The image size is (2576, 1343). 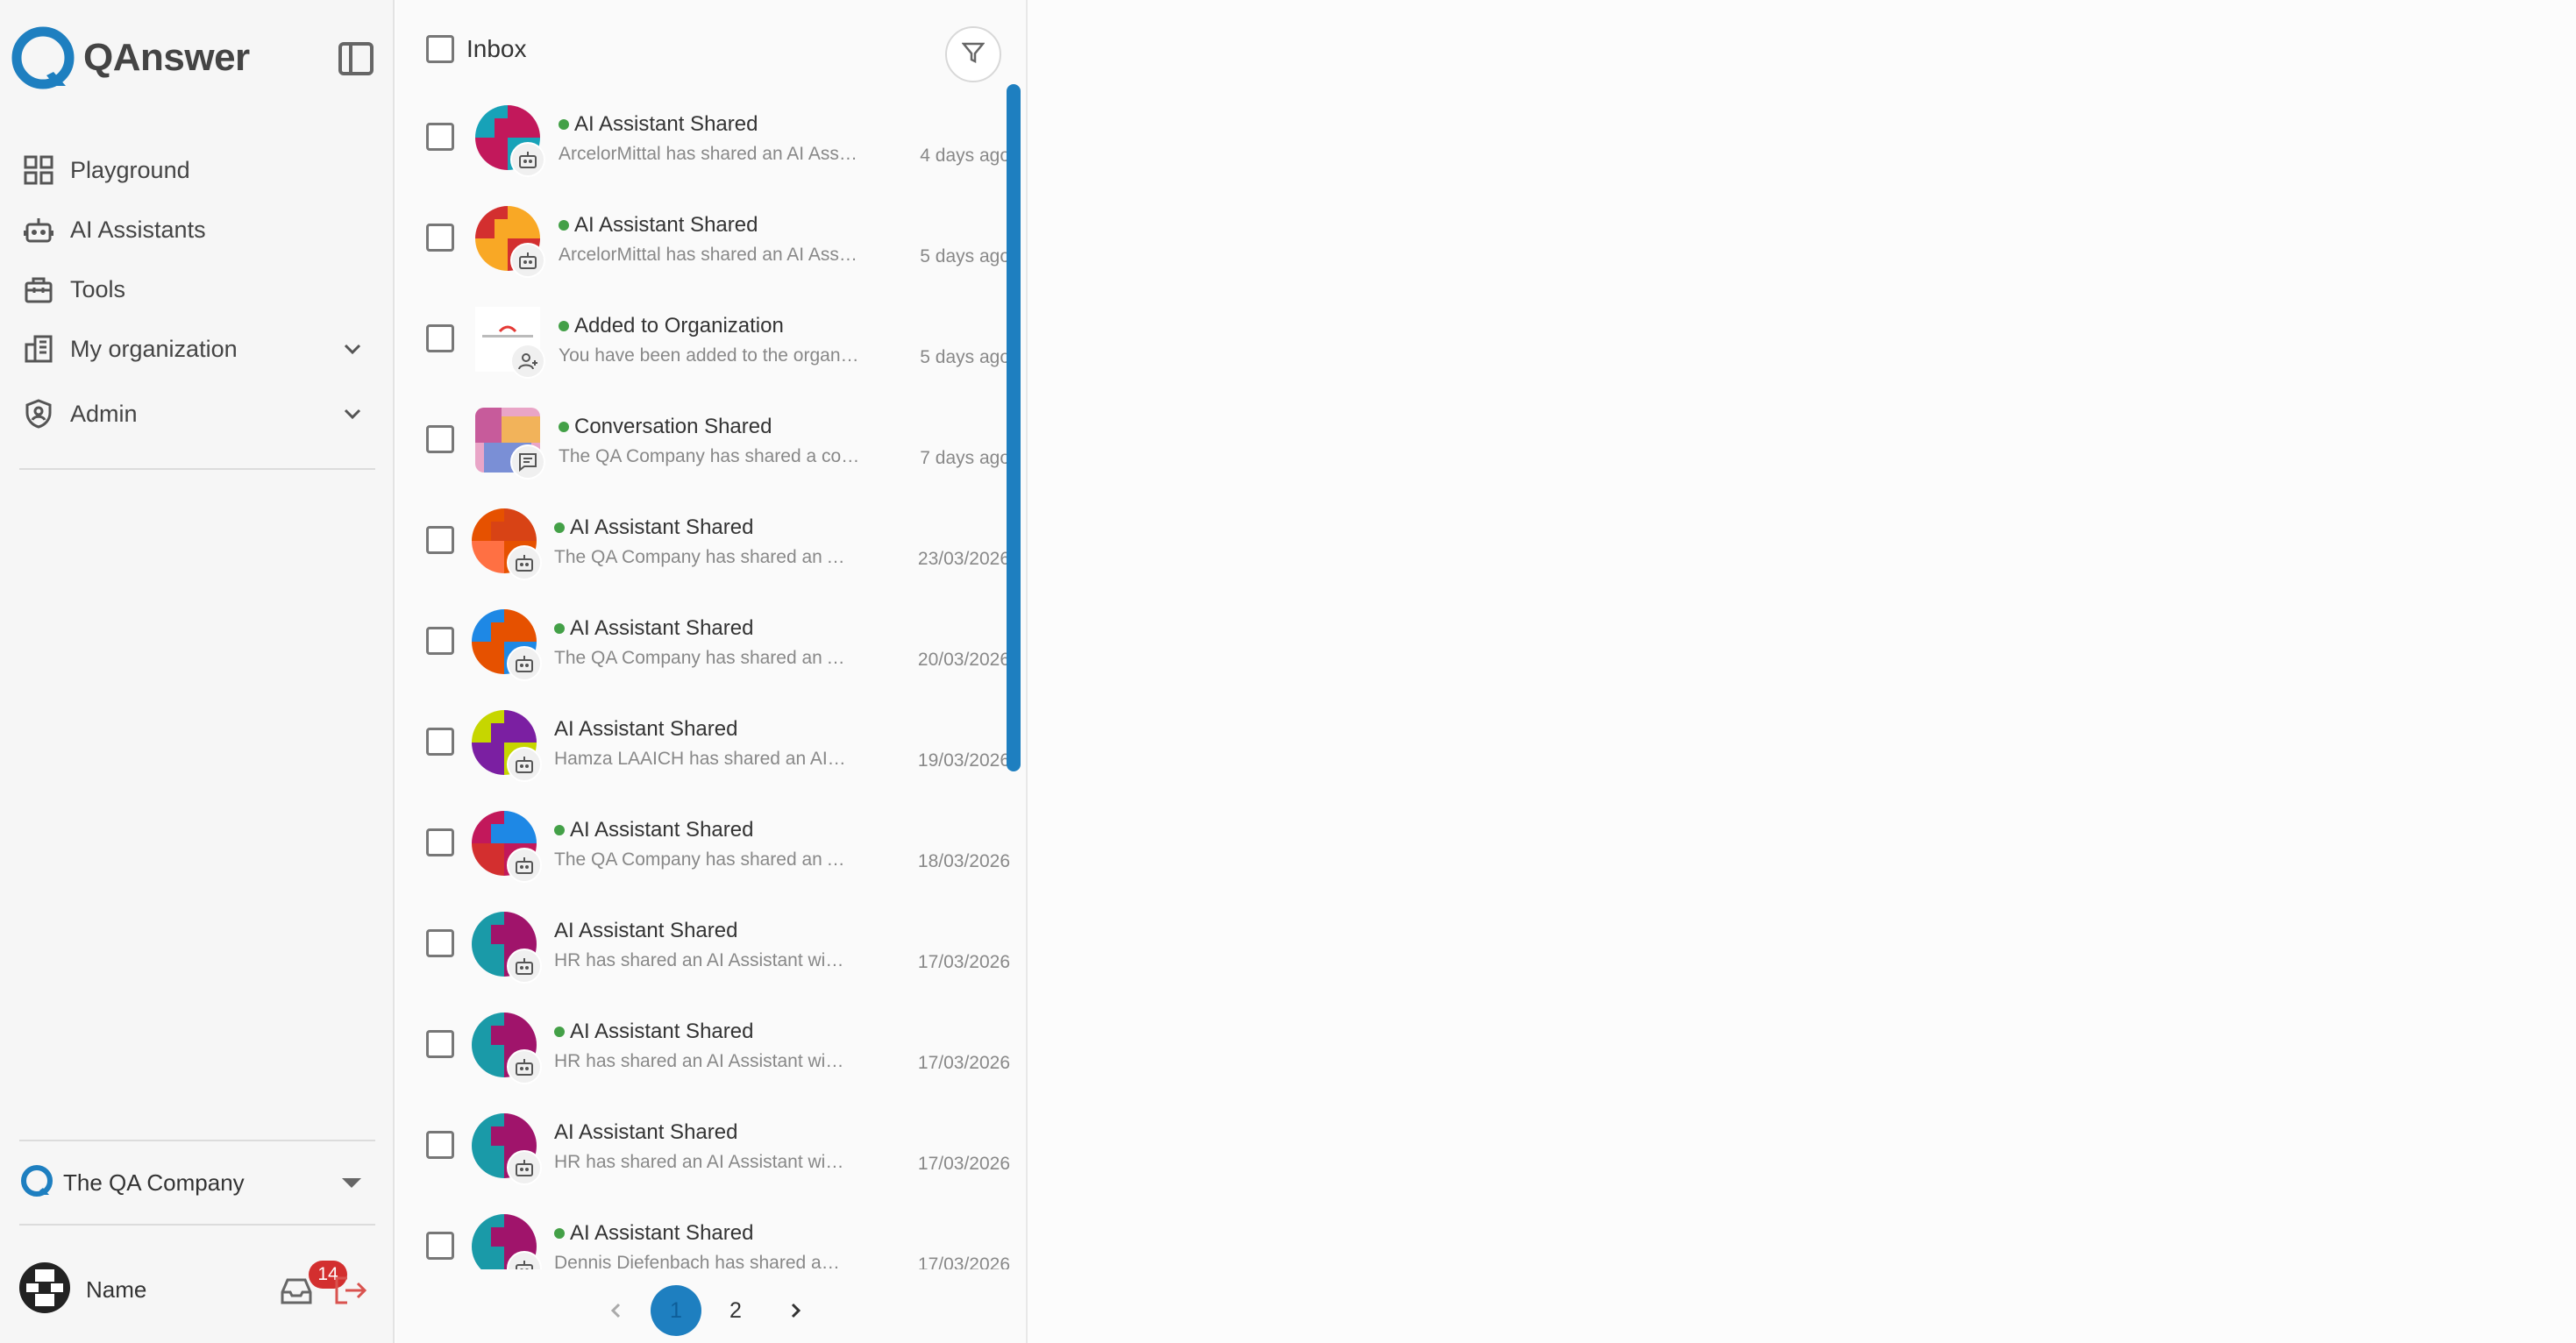 I want to click on filter-icon, so click(x=973, y=55).